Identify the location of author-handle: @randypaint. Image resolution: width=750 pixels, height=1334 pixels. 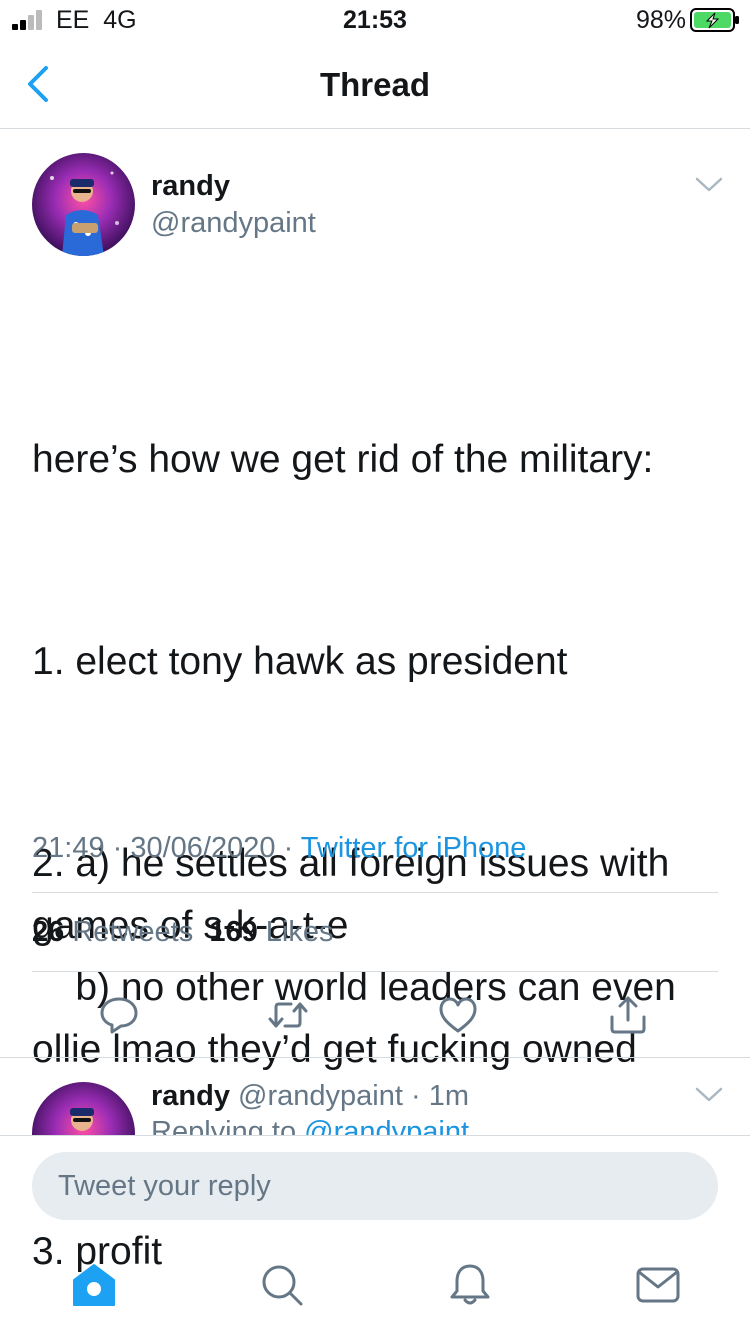
(233, 223).